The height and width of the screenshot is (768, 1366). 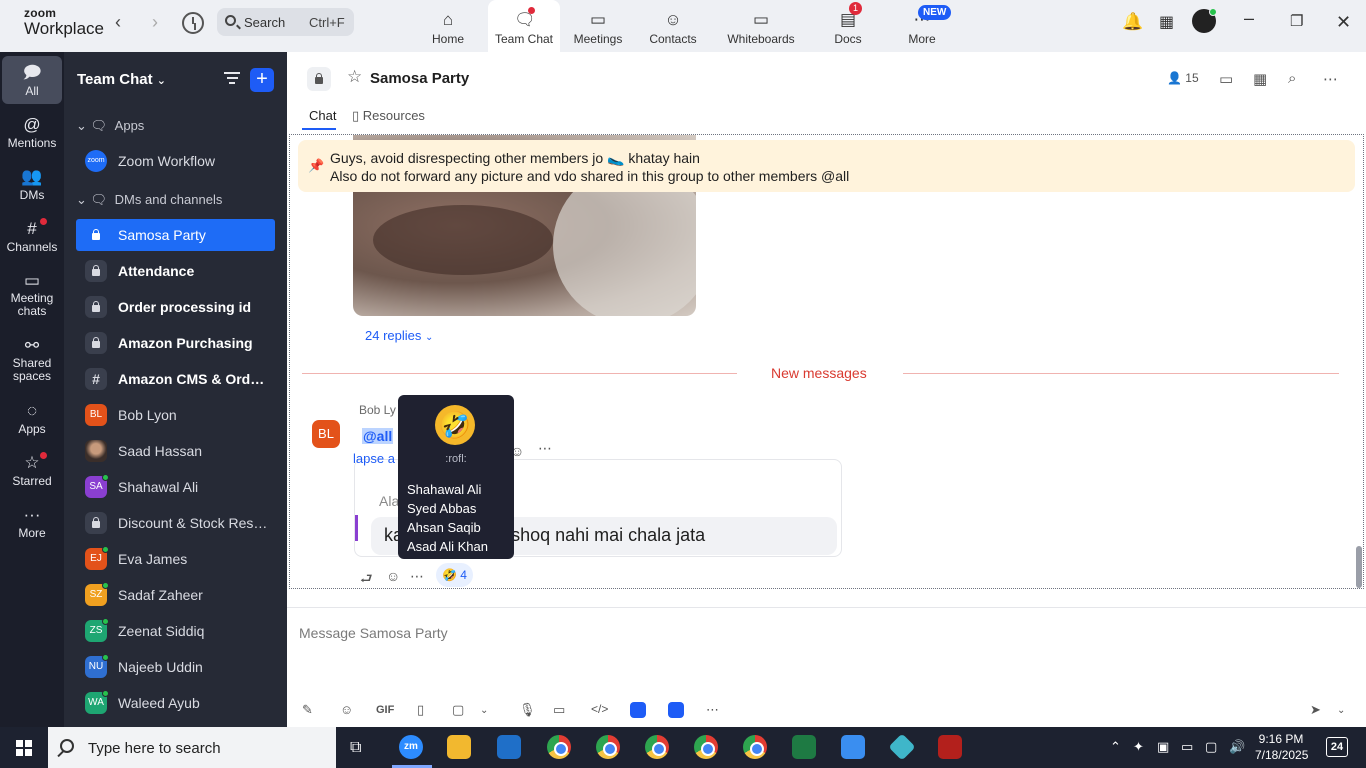 What do you see at coordinates (848, 26) in the screenshot?
I see `tab-docs: ▤ 1 Docs` at bounding box center [848, 26].